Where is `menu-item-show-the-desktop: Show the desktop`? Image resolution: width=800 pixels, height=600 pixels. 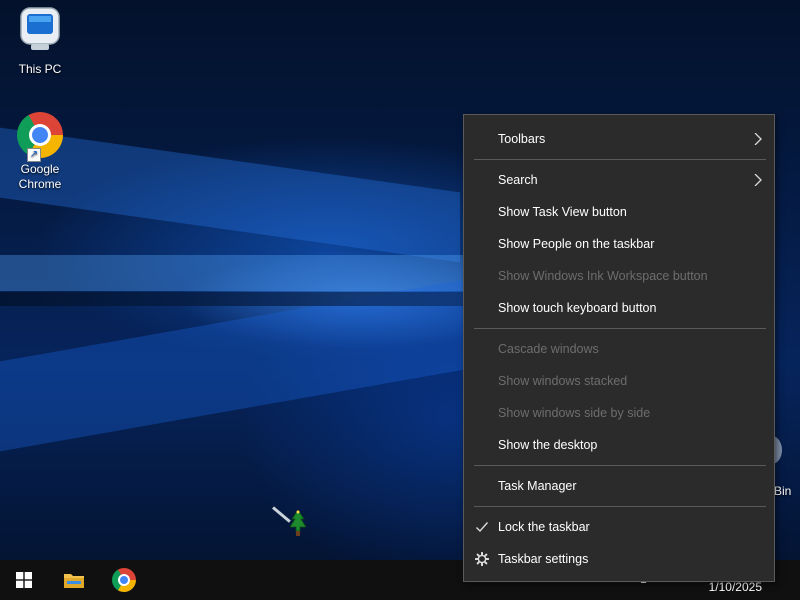 menu-item-show-the-desktop: Show the desktop is located at coordinates (619, 445).